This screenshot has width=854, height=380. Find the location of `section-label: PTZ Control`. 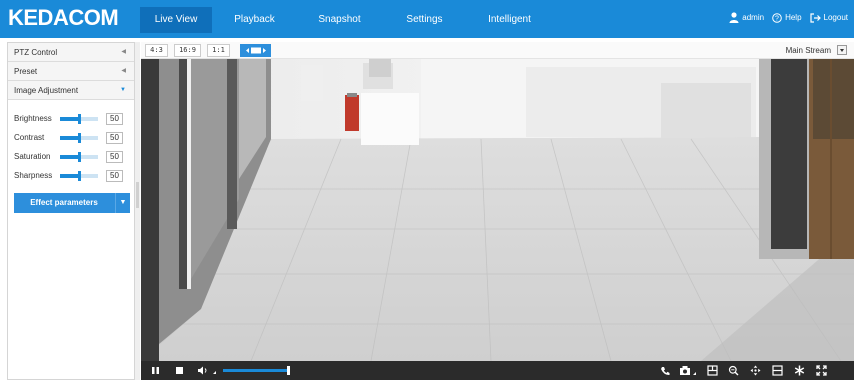

section-label: PTZ Control is located at coordinates (36, 52).